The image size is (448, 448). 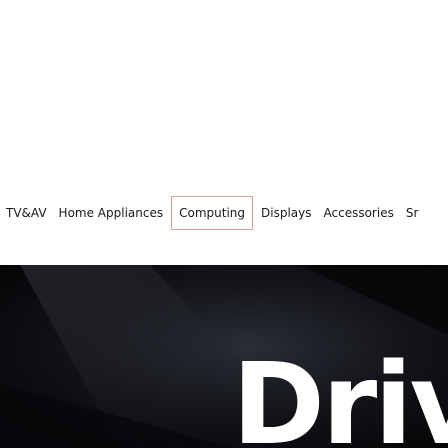 I want to click on nav-item-tv-av: TV&AV, so click(x=26, y=213).